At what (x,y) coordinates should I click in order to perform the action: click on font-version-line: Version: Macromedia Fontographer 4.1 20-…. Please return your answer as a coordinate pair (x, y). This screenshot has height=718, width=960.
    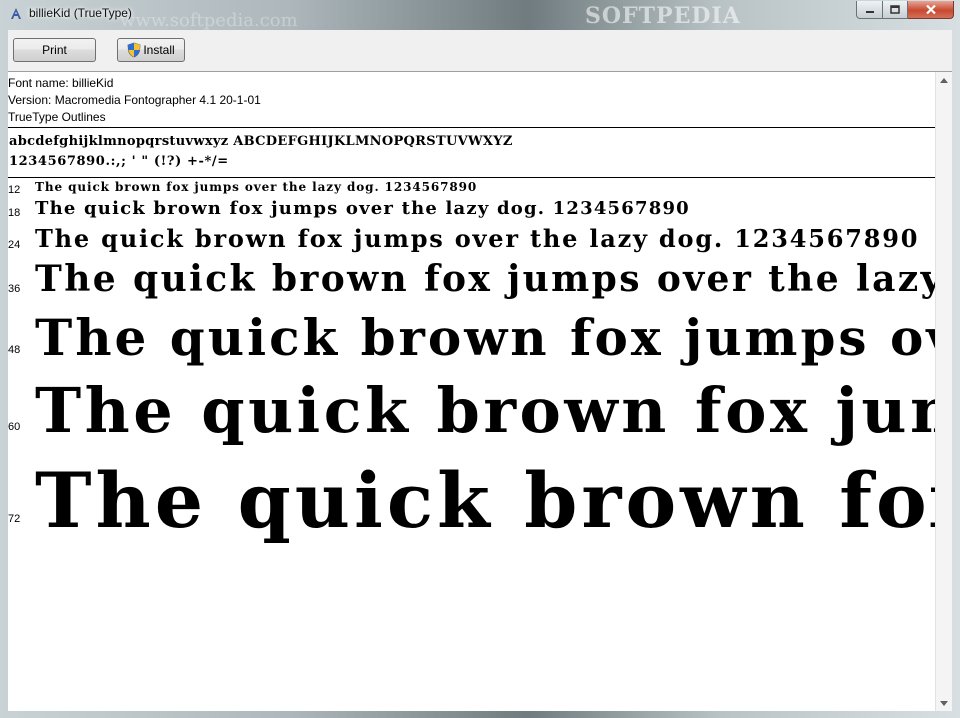
    Looking at the image, I should click on (134, 100).